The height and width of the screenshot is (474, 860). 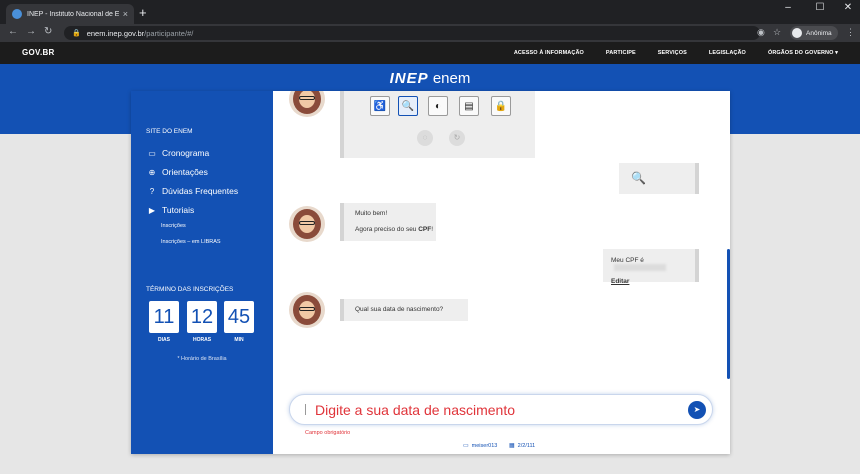 I want to click on sidebar-item-tutoriais: ▶ Tutoriais, so click(x=170, y=210).